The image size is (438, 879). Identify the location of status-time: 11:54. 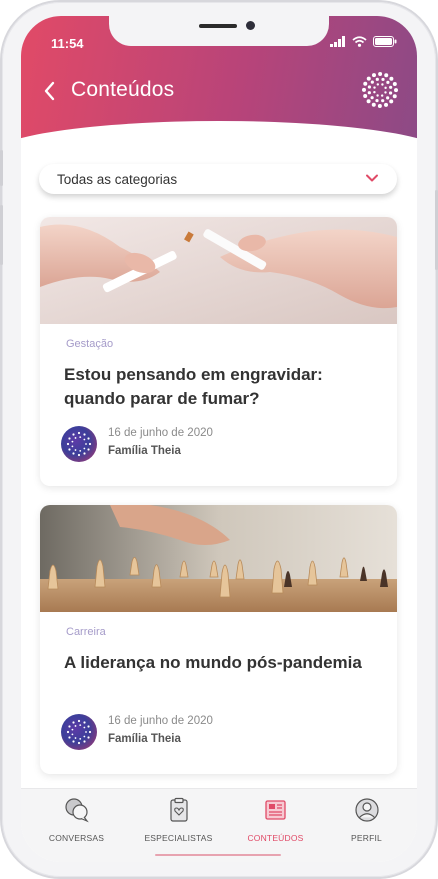
(67, 43).